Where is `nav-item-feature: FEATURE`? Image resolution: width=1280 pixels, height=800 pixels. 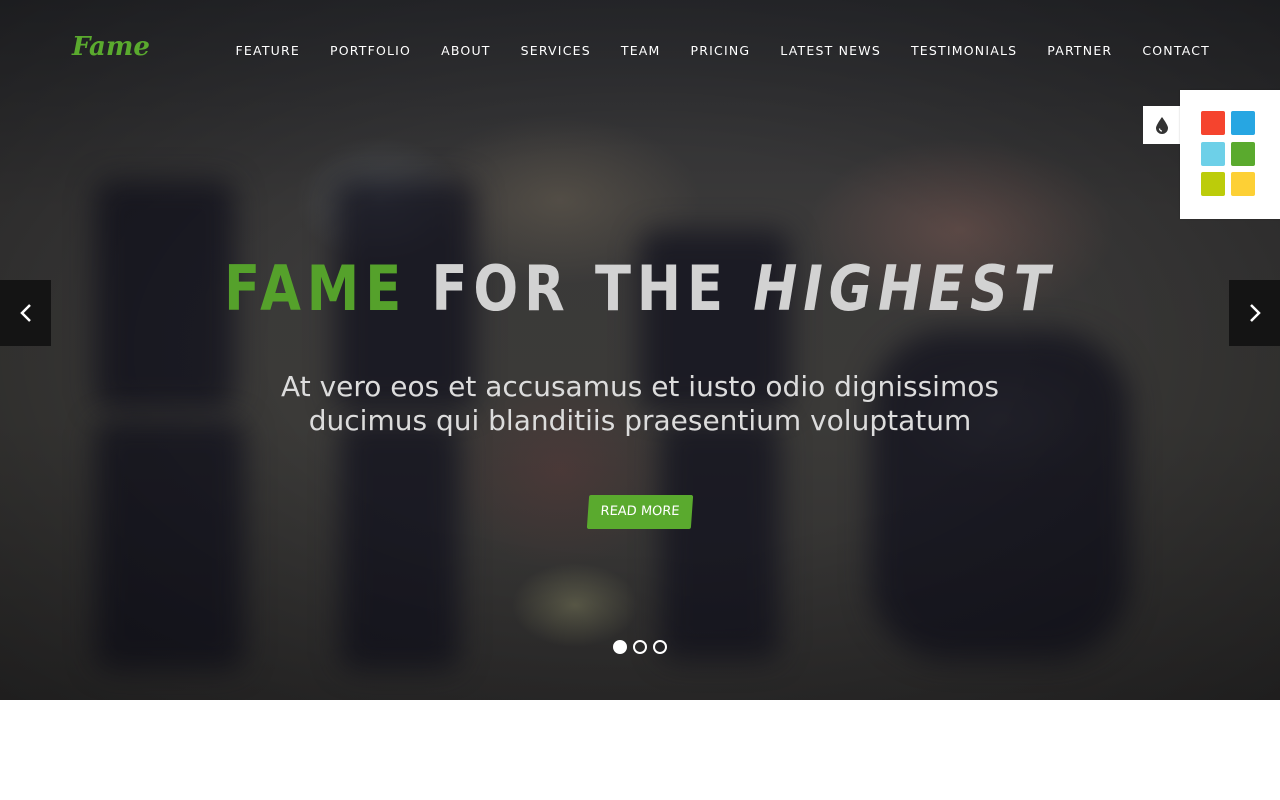
nav-item-feature: FEATURE is located at coordinates (268, 50).